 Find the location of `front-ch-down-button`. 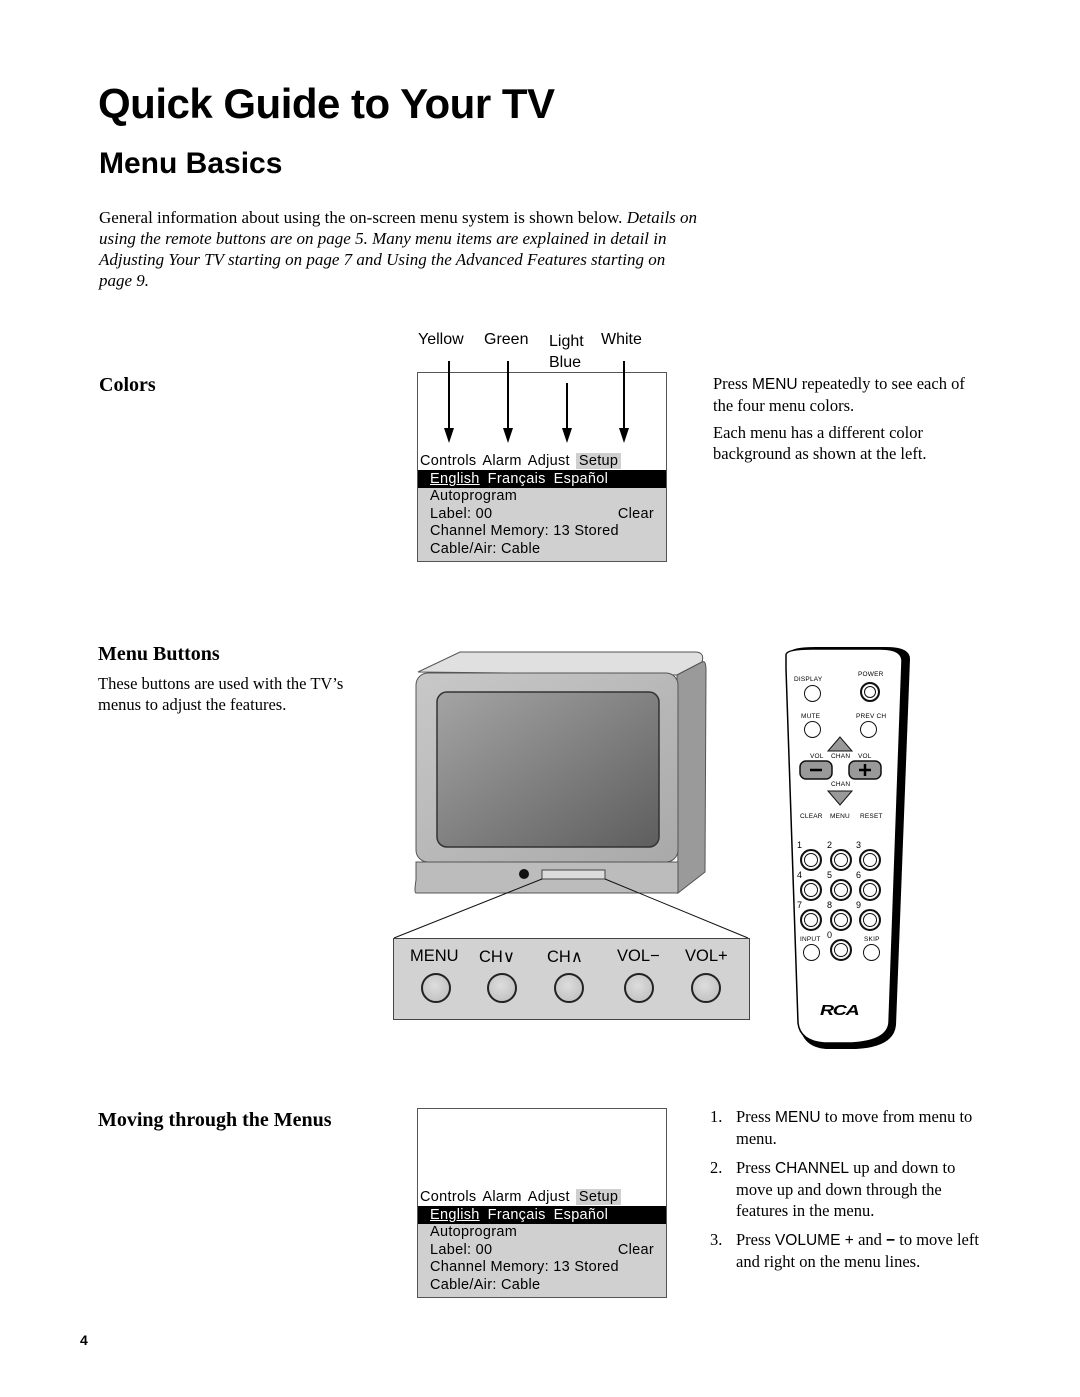

front-ch-down-button is located at coordinates (502, 988).